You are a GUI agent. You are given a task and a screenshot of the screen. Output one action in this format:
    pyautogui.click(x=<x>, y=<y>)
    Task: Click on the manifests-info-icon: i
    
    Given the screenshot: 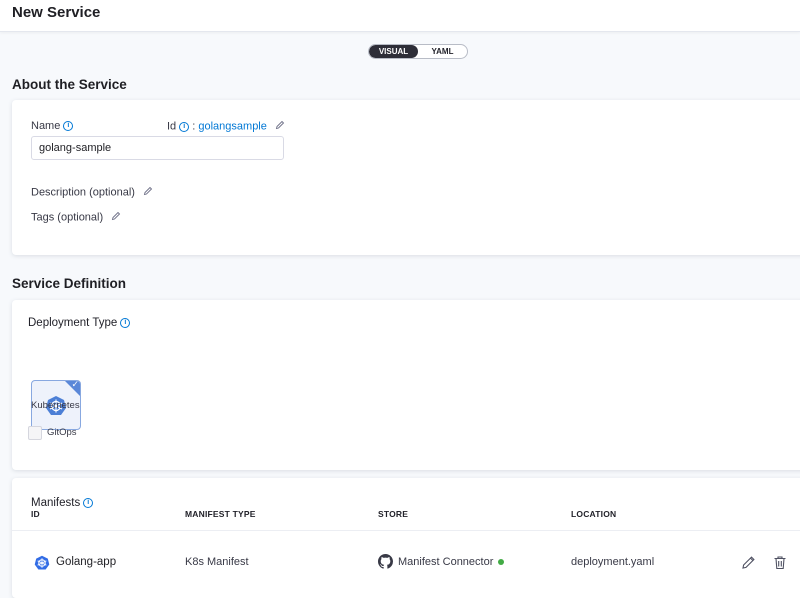 What is the action you would take?
    pyautogui.click(x=88, y=502)
    